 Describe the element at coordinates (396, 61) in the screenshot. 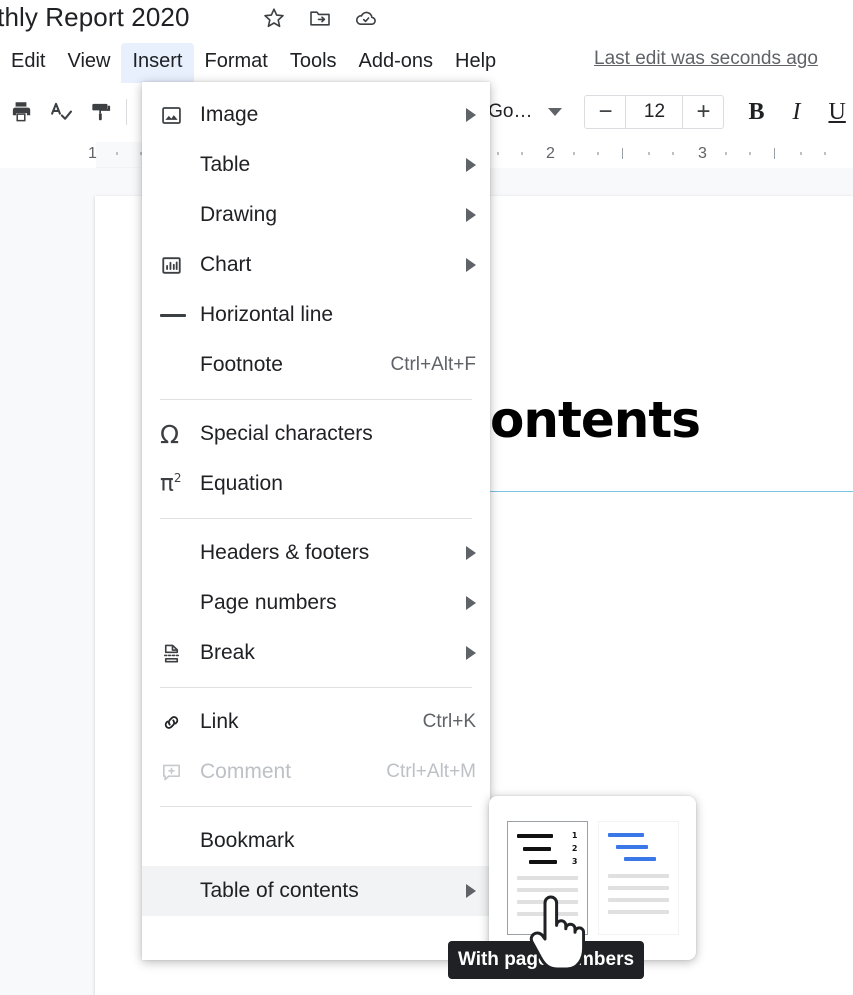

I see `menu-add-ons: Add-ons` at that location.